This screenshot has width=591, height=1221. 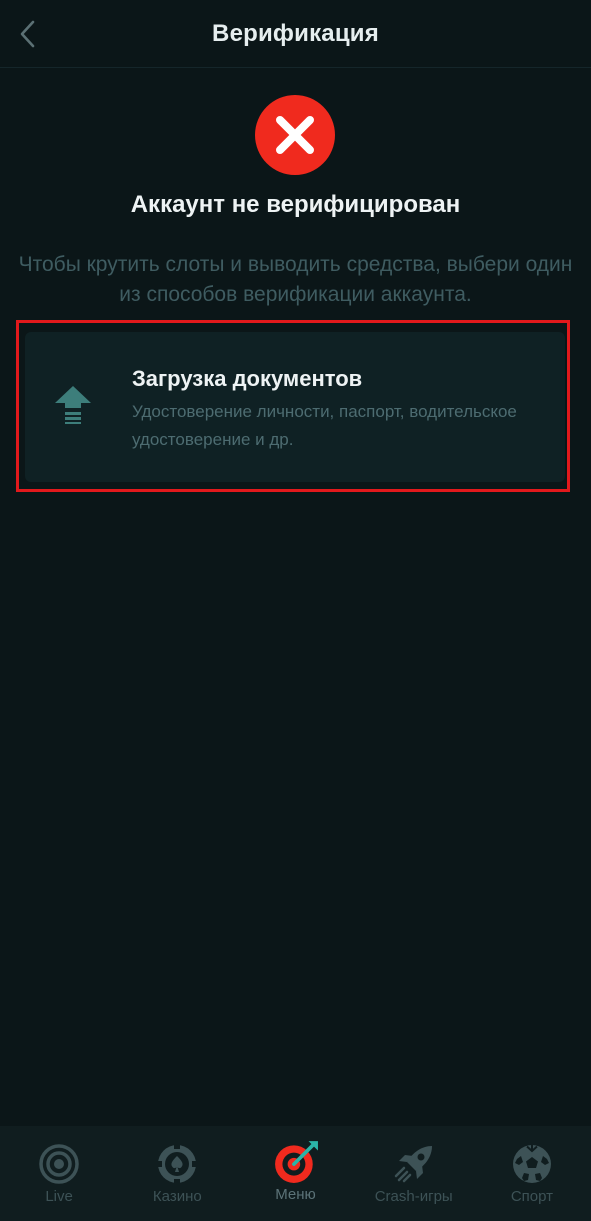 I want to click on nav-item-menu: Меню, so click(x=295, y=1173).